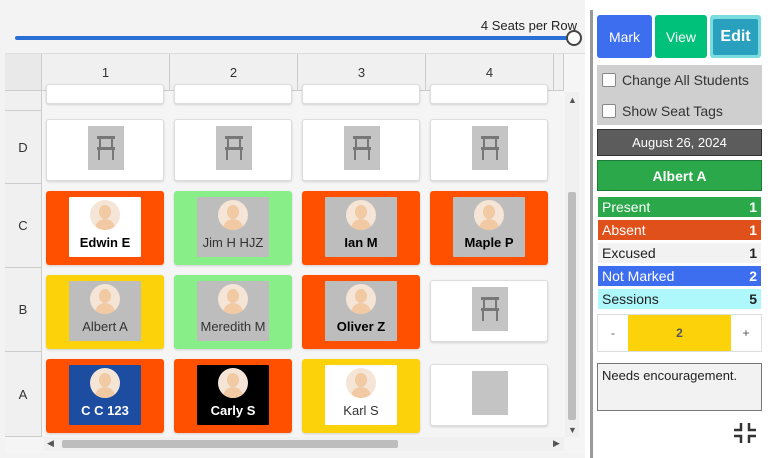 Image resolution: width=774 pixels, height=458 pixels. I want to click on student-seat: Albert A, so click(105, 312).